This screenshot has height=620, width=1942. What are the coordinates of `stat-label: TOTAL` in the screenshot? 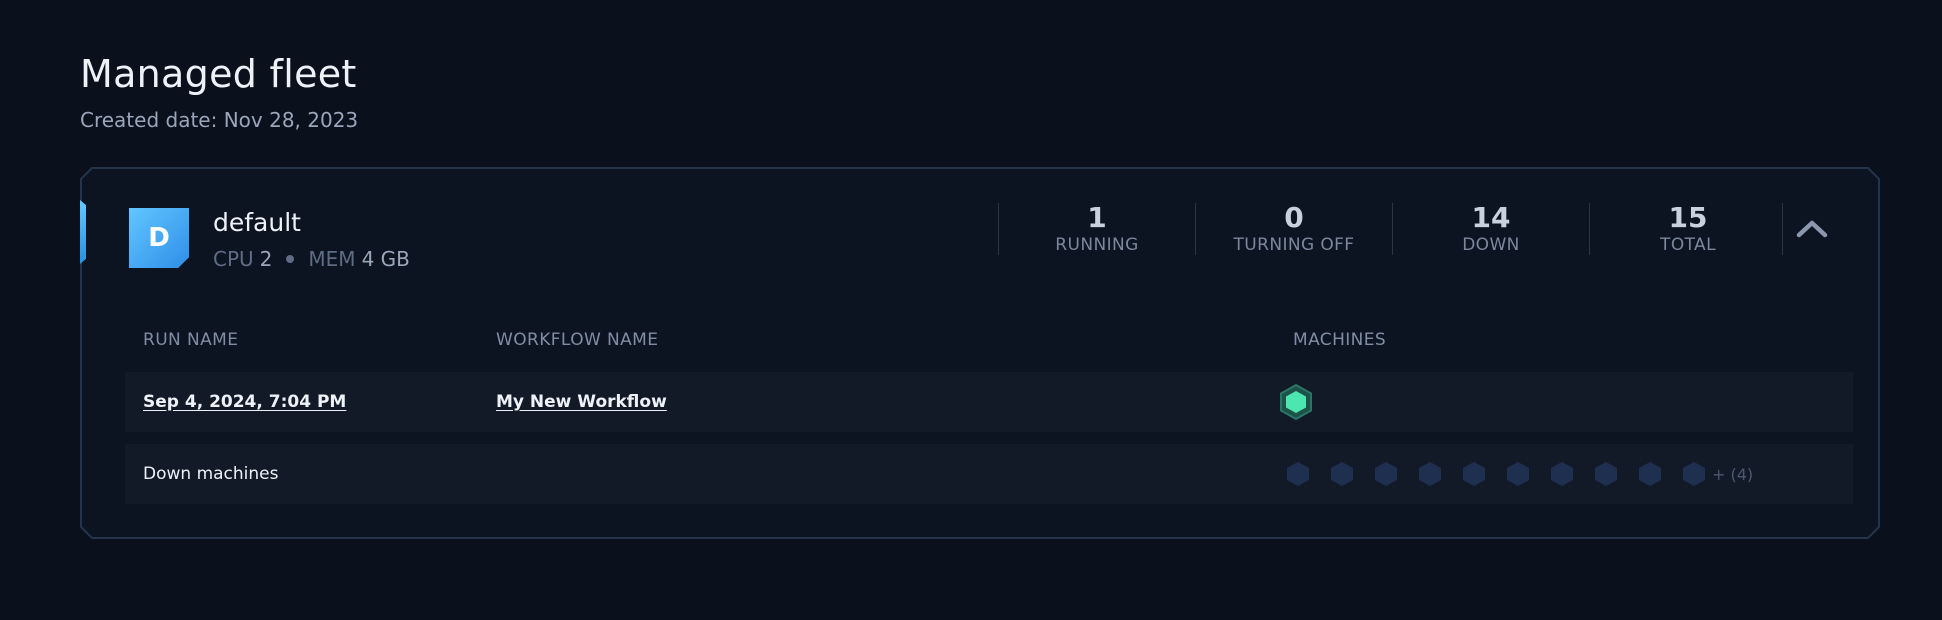 It's located at (1688, 245).